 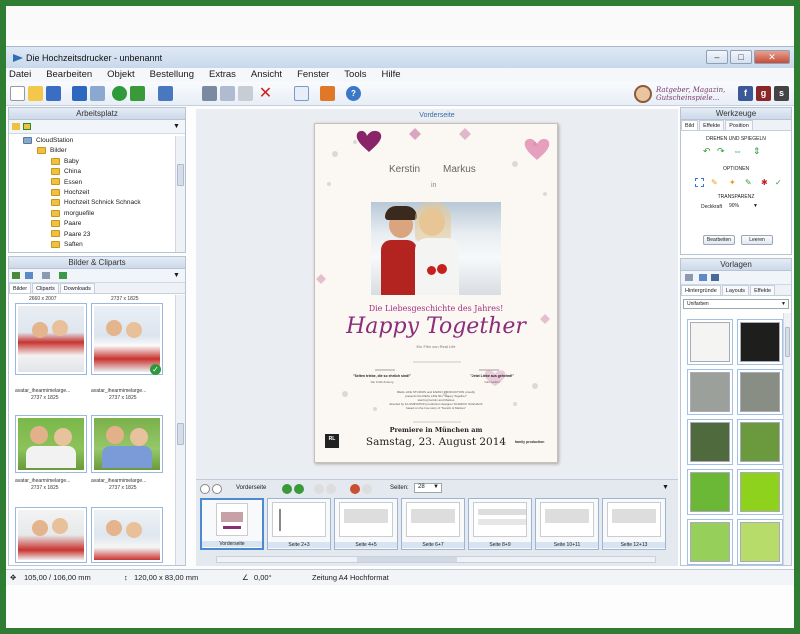 What do you see at coordinates (79, 93) in the screenshot?
I see `page-view-icon` at bounding box center [79, 93].